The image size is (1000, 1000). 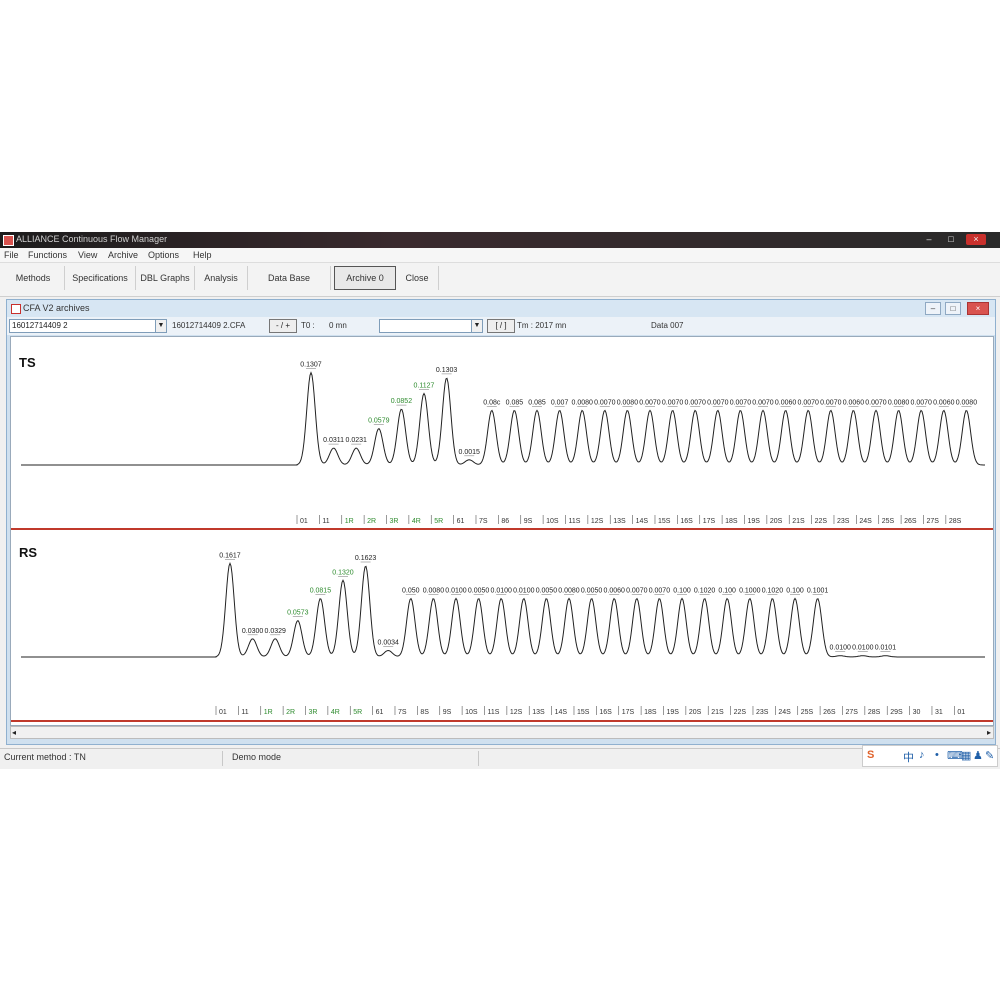 What do you see at coordinates (163, 255) in the screenshot?
I see `menu-options: Options` at bounding box center [163, 255].